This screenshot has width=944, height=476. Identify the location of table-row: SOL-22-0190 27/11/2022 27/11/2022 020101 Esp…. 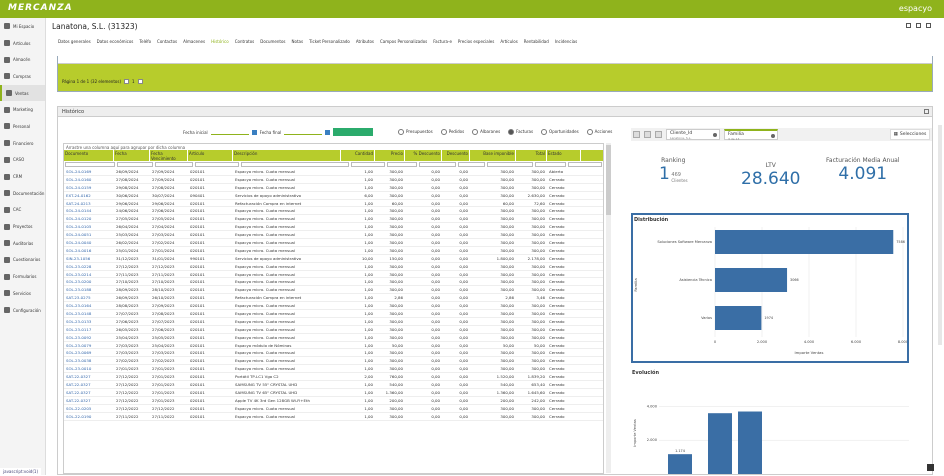
(333, 417).